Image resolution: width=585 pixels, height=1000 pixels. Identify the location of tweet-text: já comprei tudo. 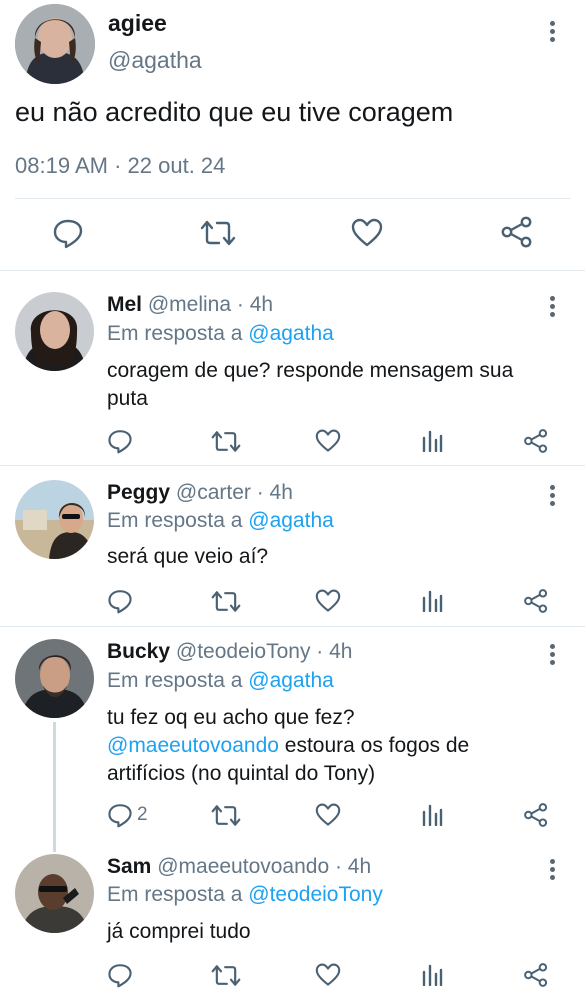
(179, 931).